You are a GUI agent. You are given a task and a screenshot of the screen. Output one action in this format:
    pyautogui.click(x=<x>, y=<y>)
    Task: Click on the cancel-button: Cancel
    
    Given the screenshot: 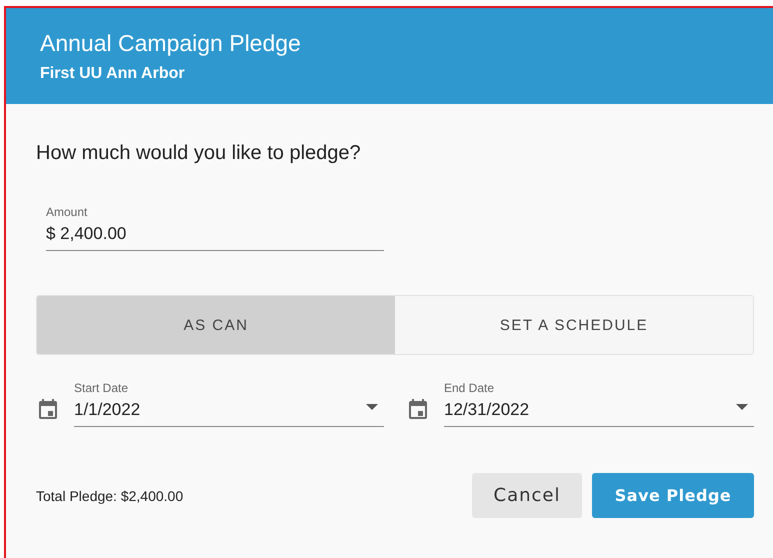 What is the action you would take?
    pyautogui.click(x=527, y=495)
    